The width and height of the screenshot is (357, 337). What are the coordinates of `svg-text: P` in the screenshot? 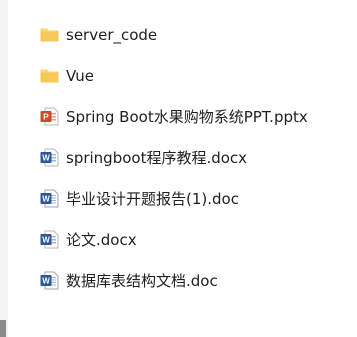 It's located at (46, 117).